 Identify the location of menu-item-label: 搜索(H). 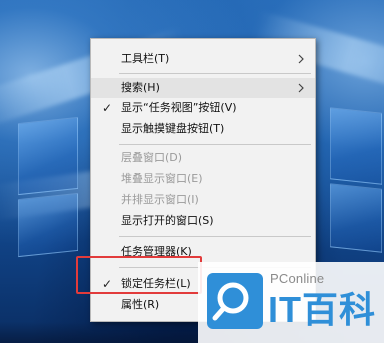
(140, 87).